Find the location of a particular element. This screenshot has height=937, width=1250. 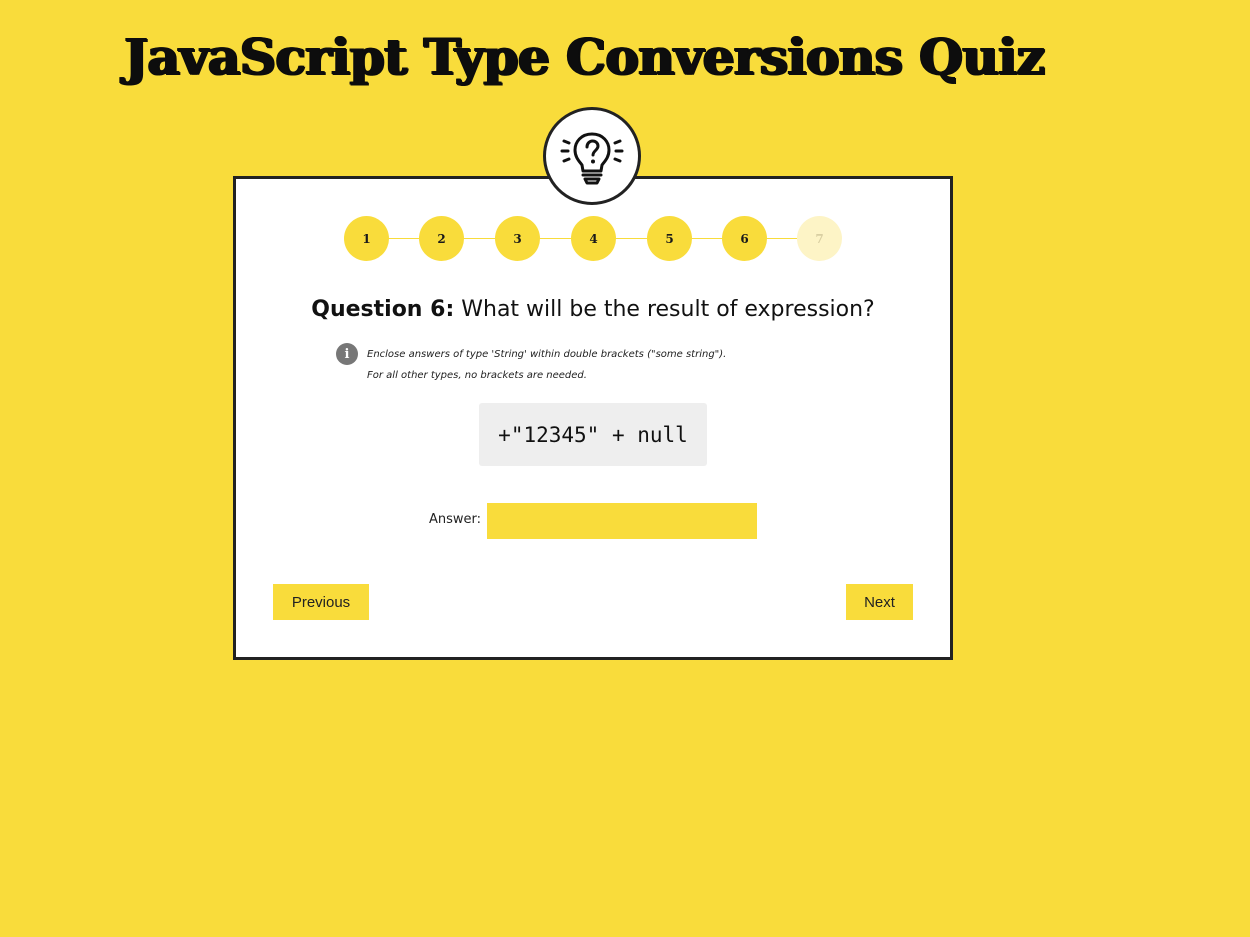

next-button: Next is located at coordinates (879, 602).